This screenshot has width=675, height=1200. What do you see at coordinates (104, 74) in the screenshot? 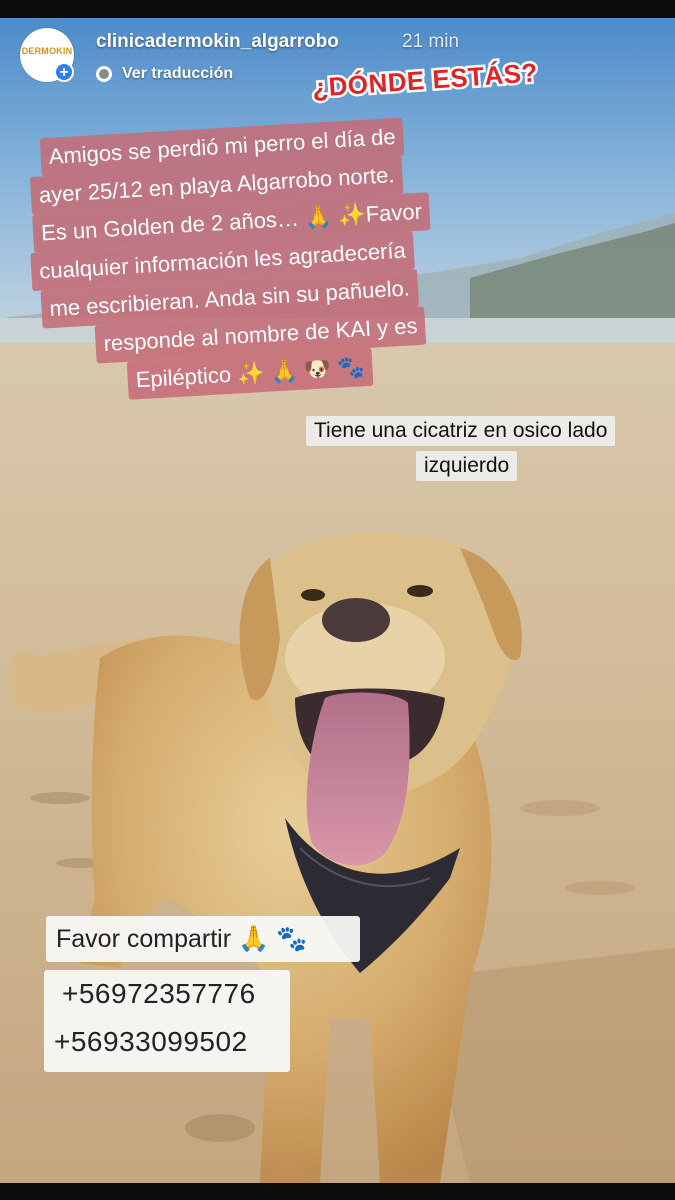
I see `translate-icon` at bounding box center [104, 74].